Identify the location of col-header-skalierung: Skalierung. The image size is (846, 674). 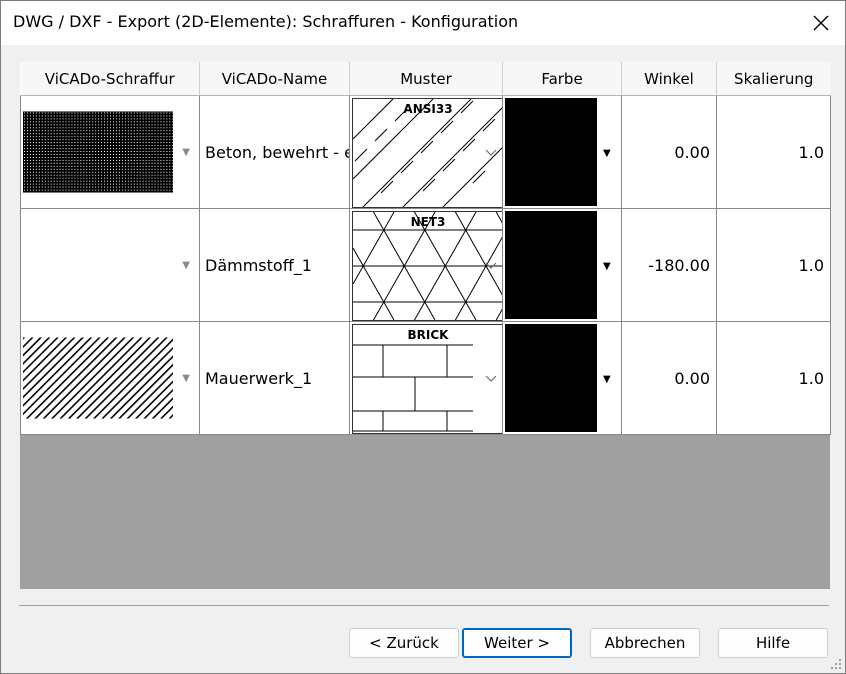
(773, 79).